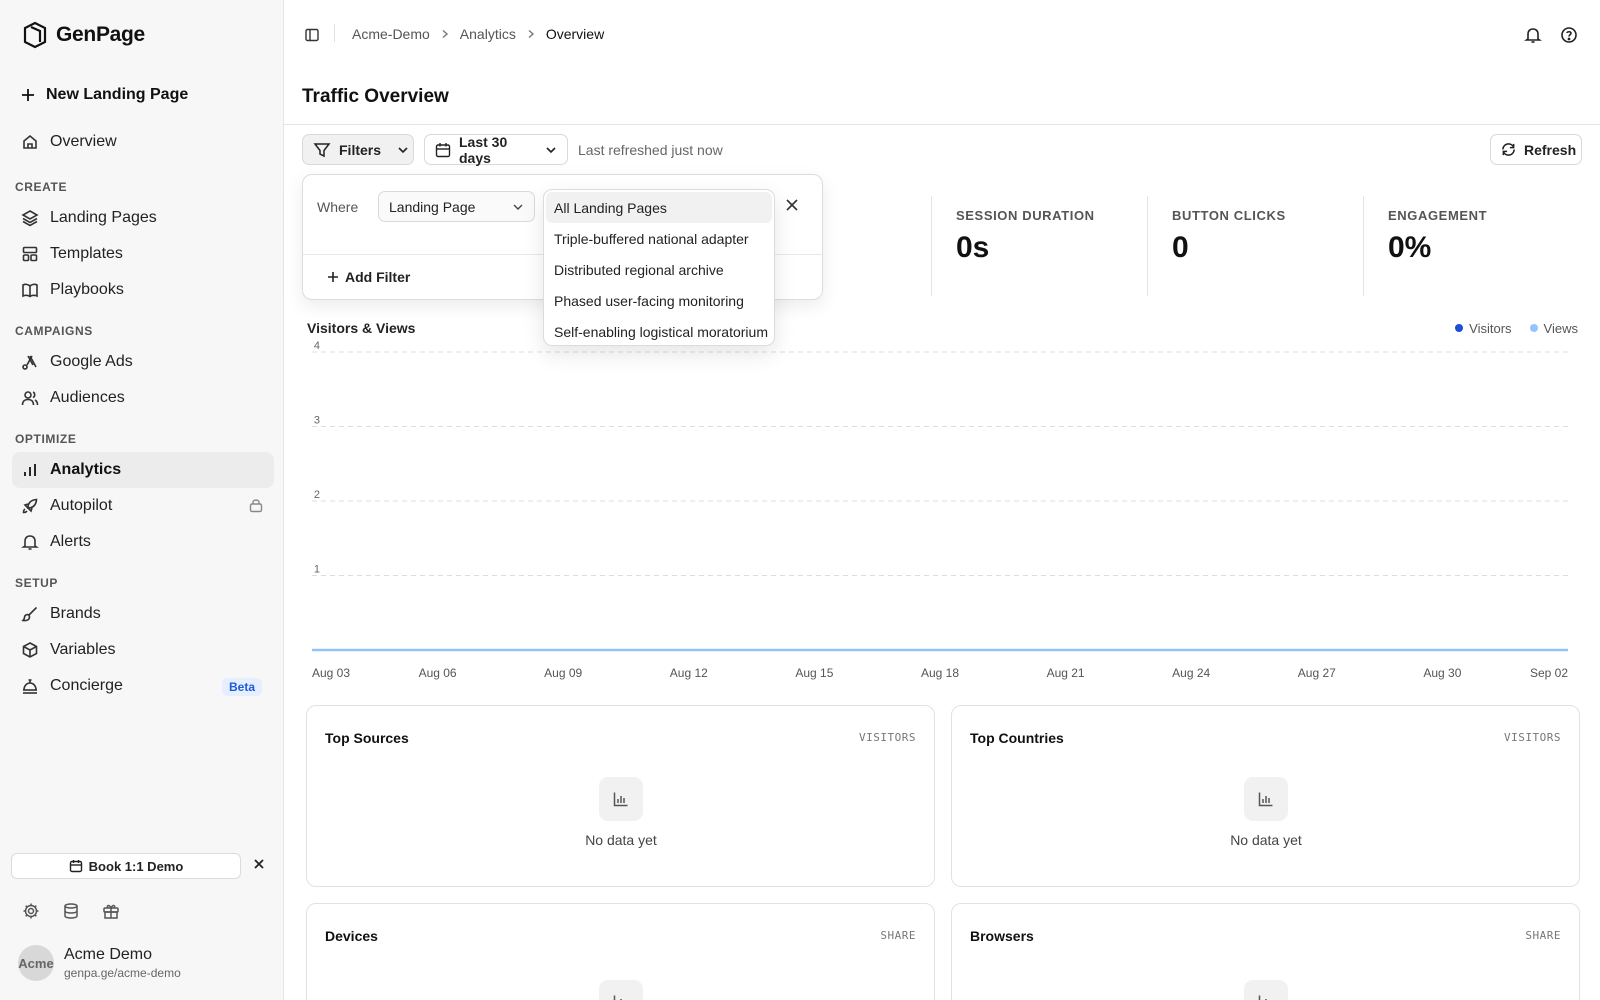 This screenshot has width=1600, height=1000. What do you see at coordinates (378, 277) in the screenshot?
I see `add-filter-label: Add Filter` at bounding box center [378, 277].